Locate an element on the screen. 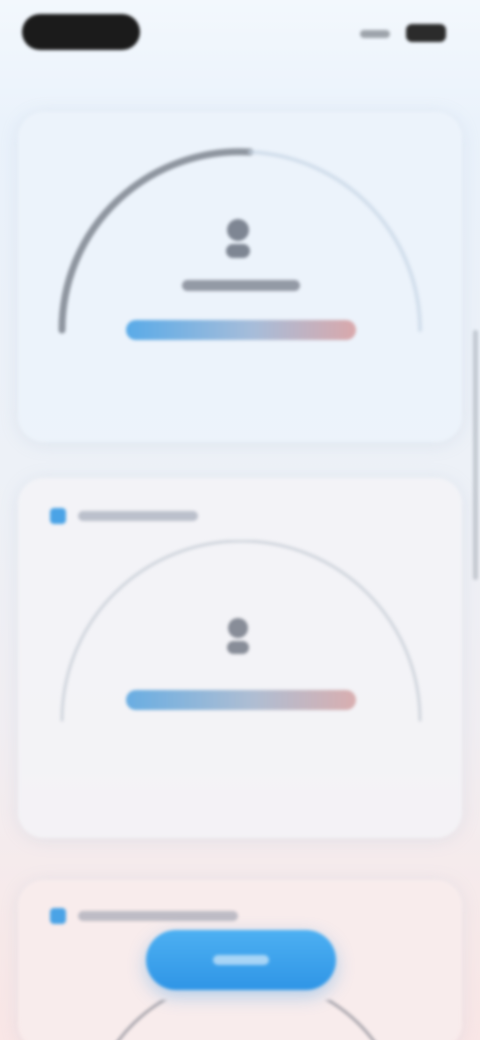  scrollbar is located at coordinates (475, 455).